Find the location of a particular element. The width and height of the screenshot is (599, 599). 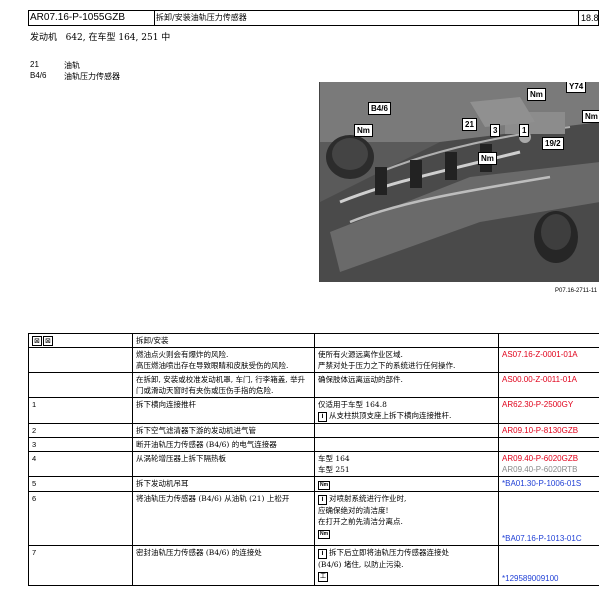

warning-note: 使所有火源远离作业区域. is located at coordinates (360, 354).